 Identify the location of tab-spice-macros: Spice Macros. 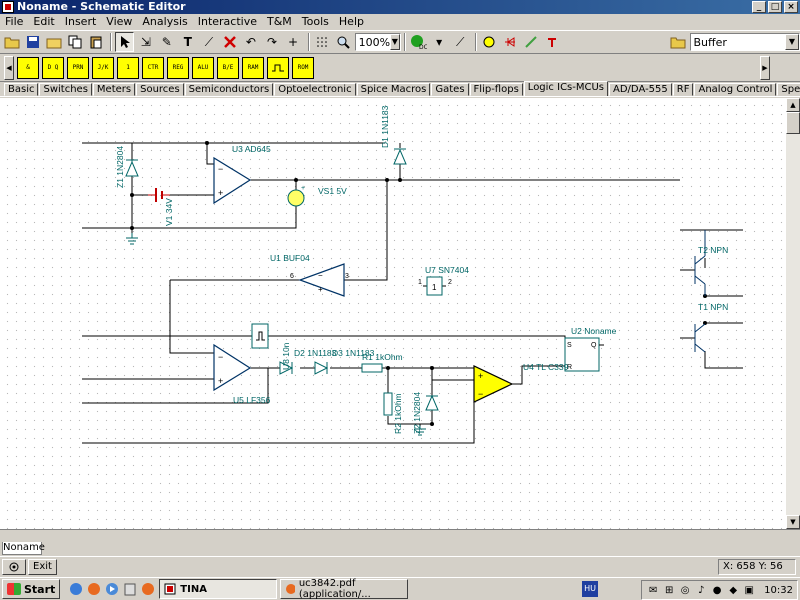
(393, 89).